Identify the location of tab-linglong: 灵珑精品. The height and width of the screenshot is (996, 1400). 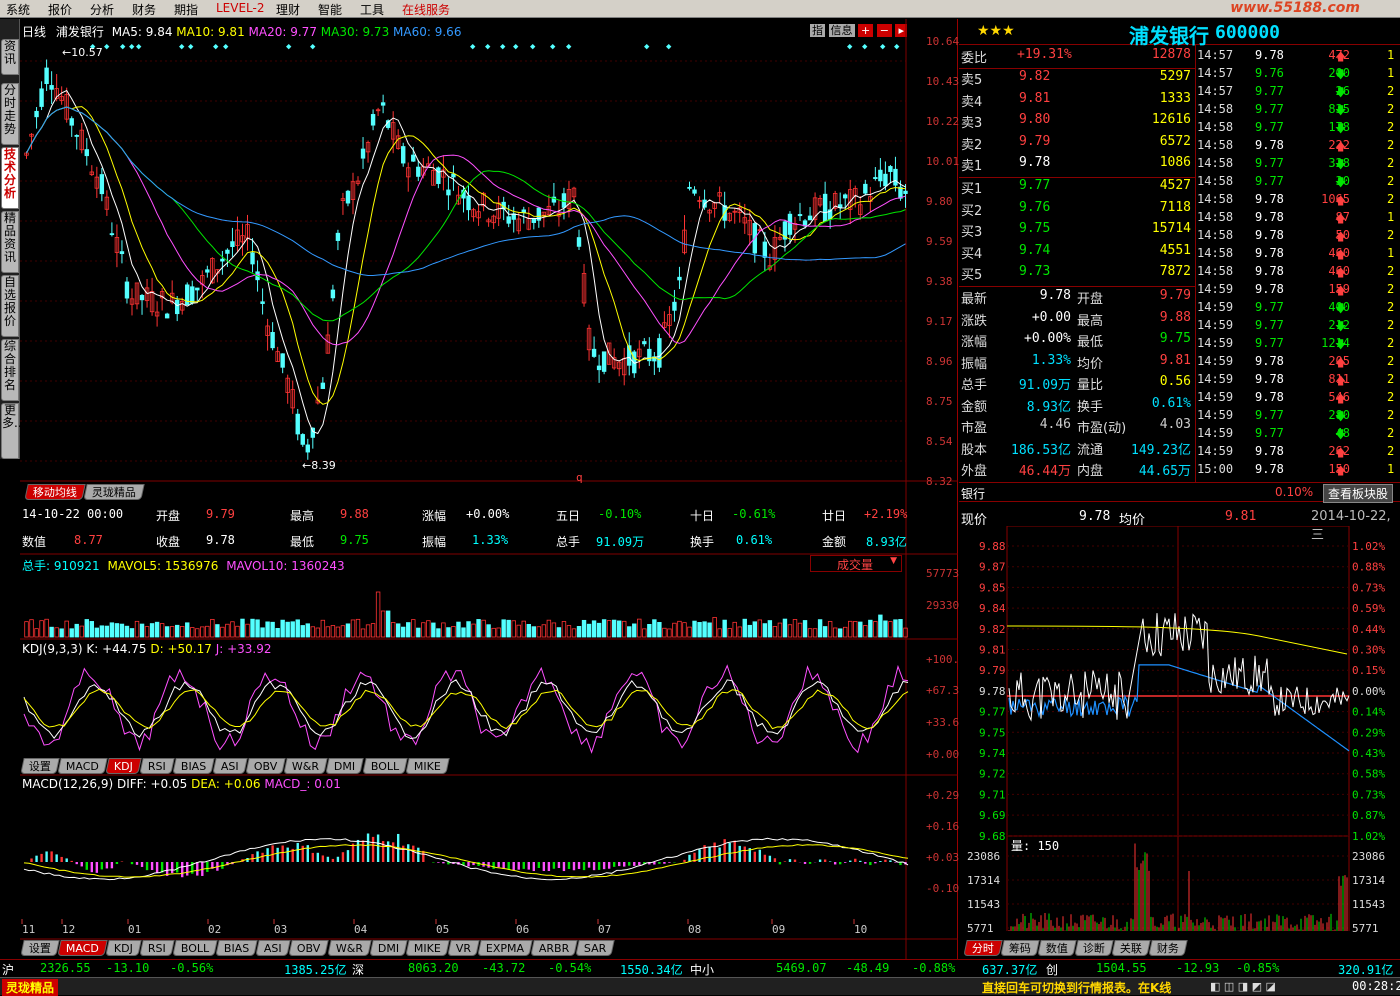
(114, 492).